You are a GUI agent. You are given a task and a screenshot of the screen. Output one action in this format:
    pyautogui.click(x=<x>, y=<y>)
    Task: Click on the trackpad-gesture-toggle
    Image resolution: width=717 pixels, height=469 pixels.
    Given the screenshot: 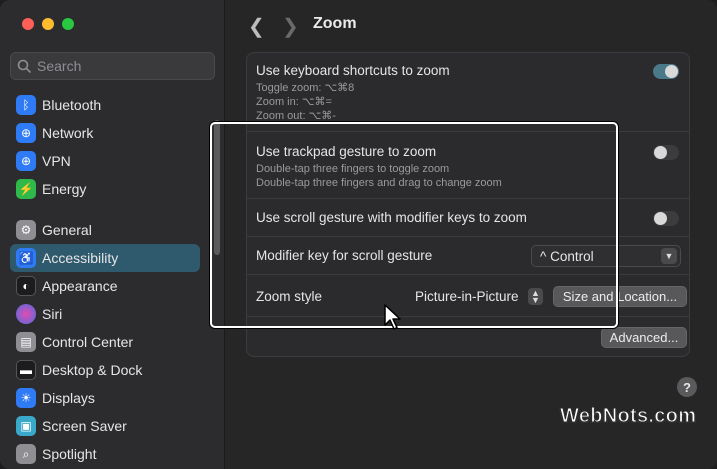 What is the action you would take?
    pyautogui.click(x=666, y=152)
    